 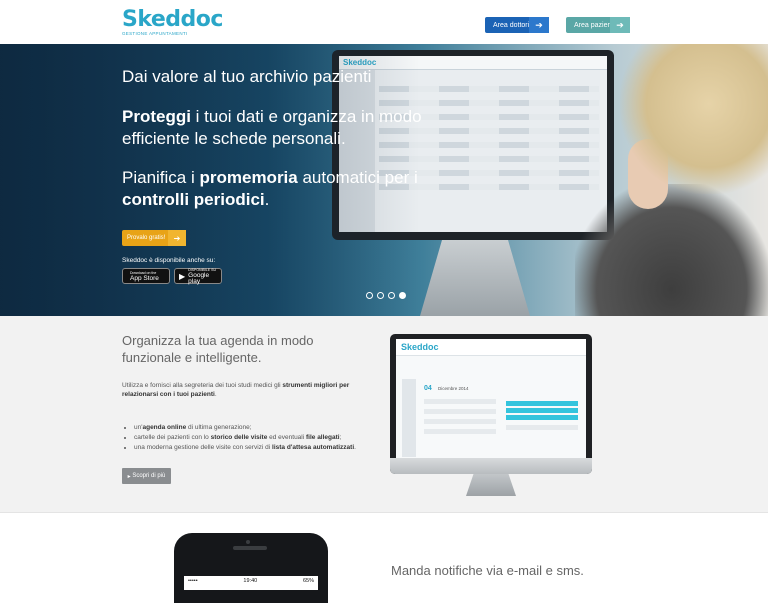 What do you see at coordinates (384, 551) in the screenshot?
I see `notifications-section` at bounding box center [384, 551].